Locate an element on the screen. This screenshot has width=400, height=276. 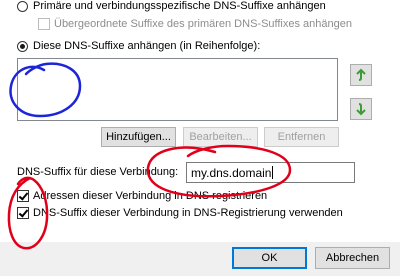
arrow-down-icon is located at coordinates (361, 109).